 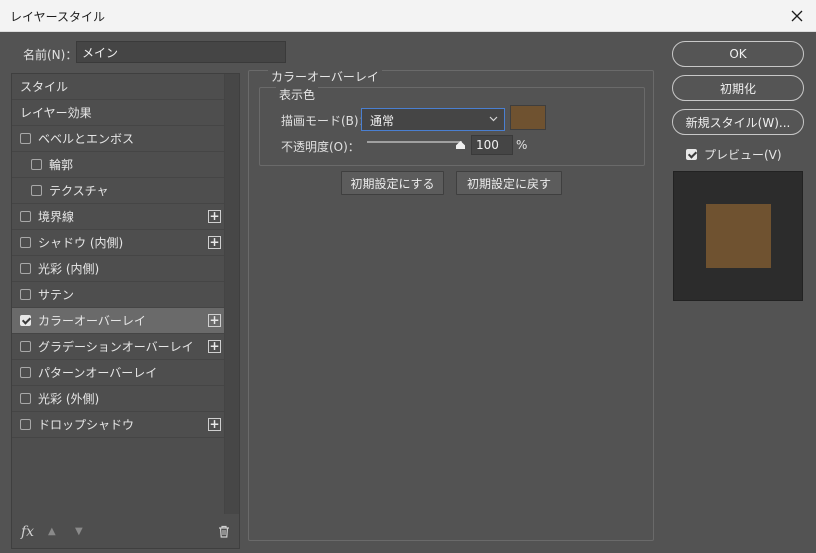 I want to click on preview-checkbox, so click(x=691, y=154).